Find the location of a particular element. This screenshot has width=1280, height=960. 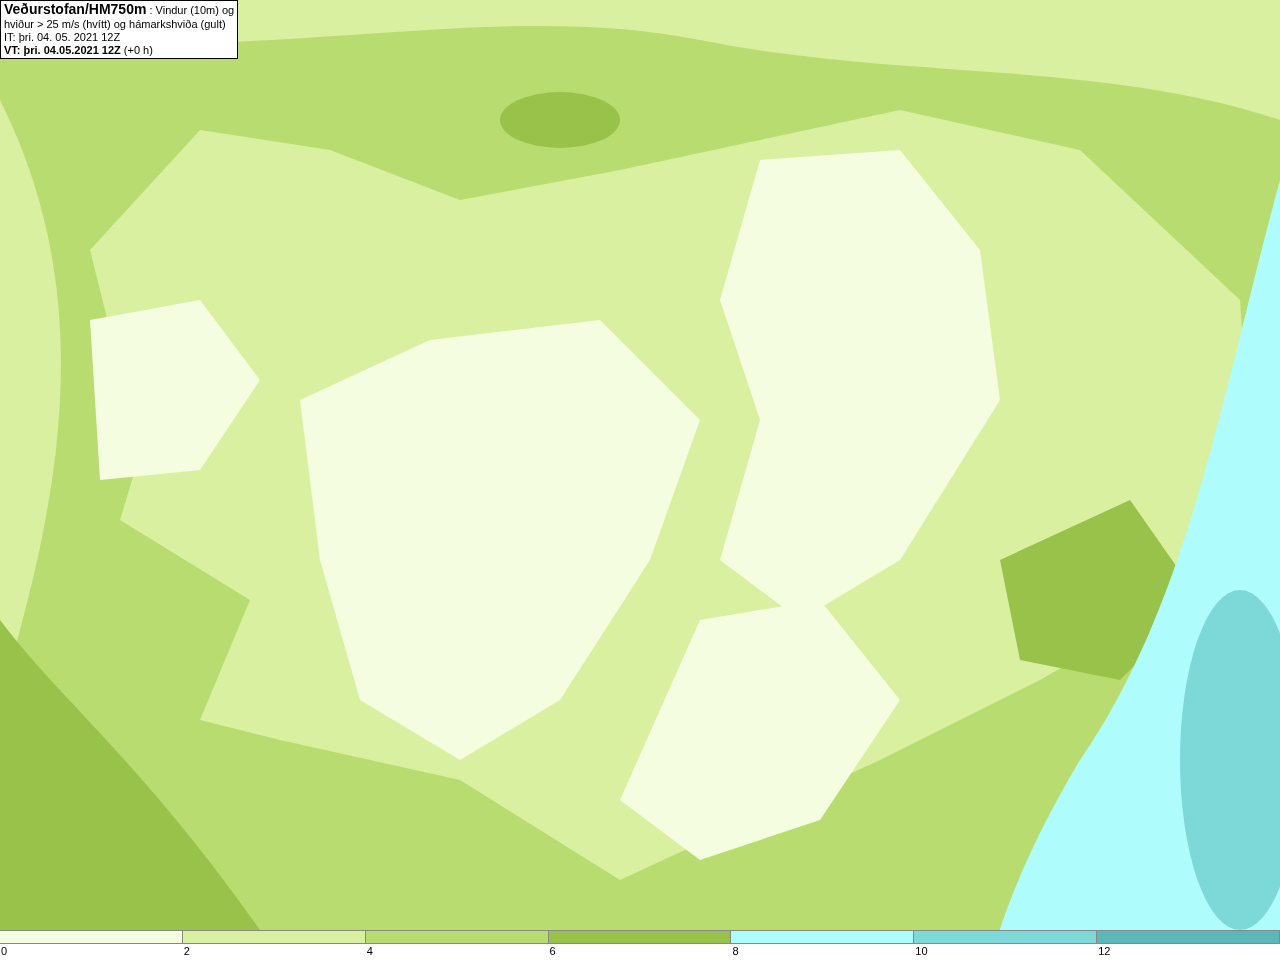

scale-label: 12 is located at coordinates (1104, 951).